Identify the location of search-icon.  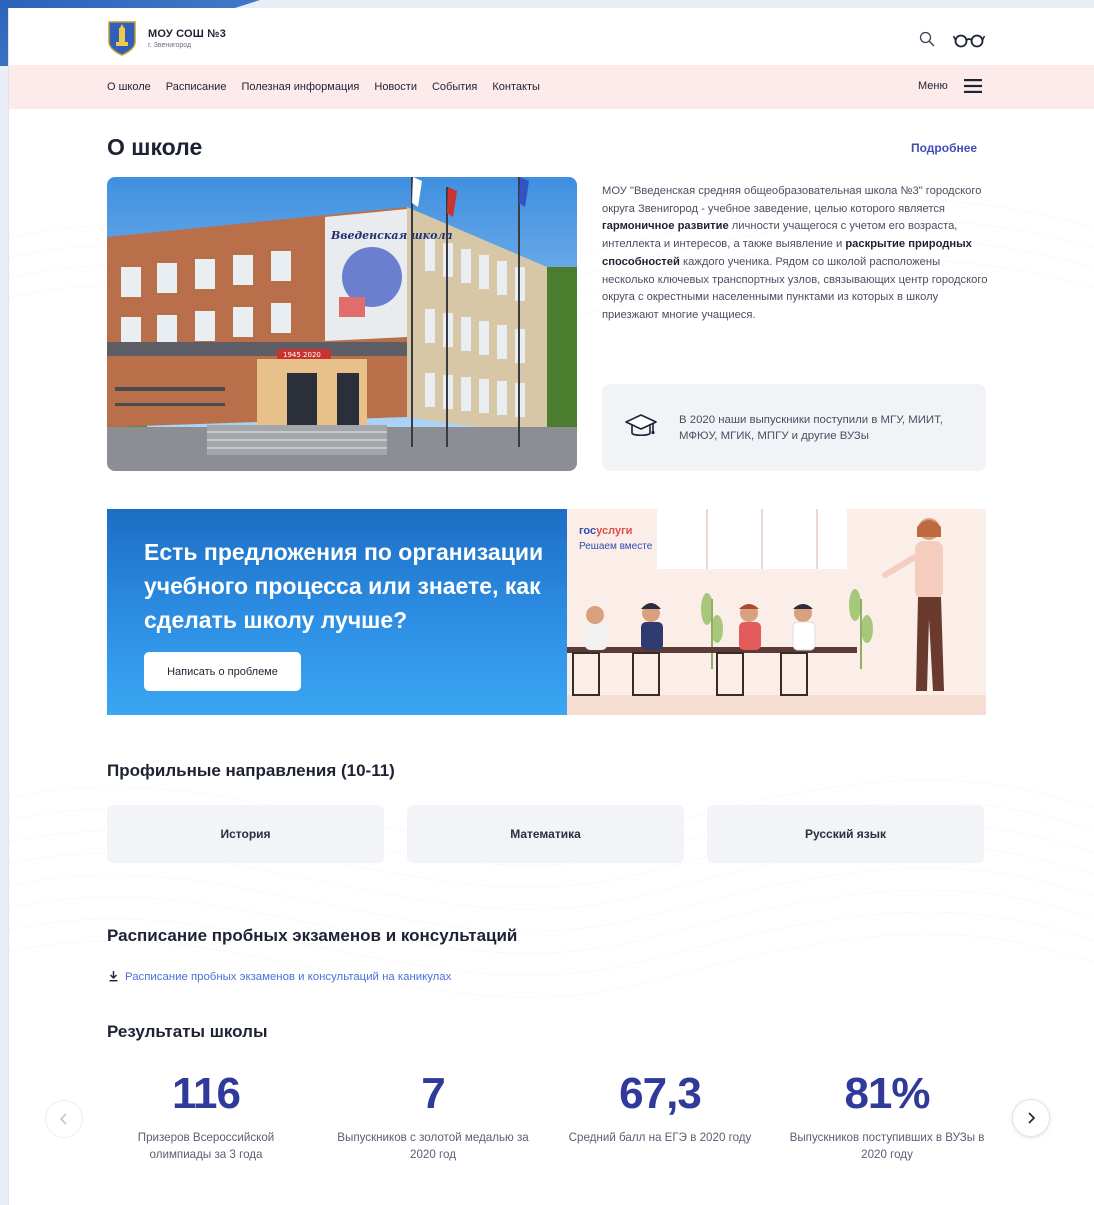
(927, 39).